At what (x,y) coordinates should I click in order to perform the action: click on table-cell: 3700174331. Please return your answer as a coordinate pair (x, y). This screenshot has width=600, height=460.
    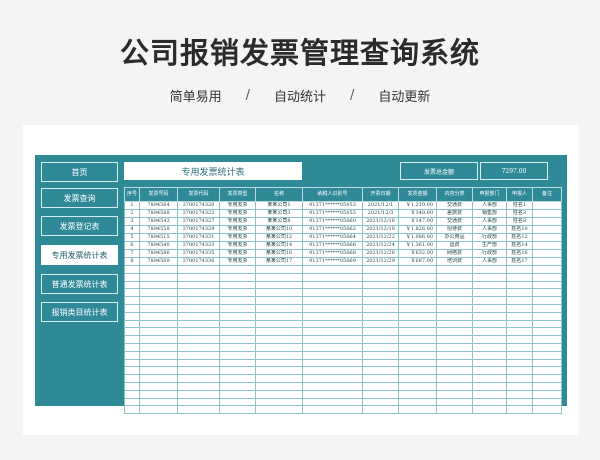
    Looking at the image, I should click on (198, 237).